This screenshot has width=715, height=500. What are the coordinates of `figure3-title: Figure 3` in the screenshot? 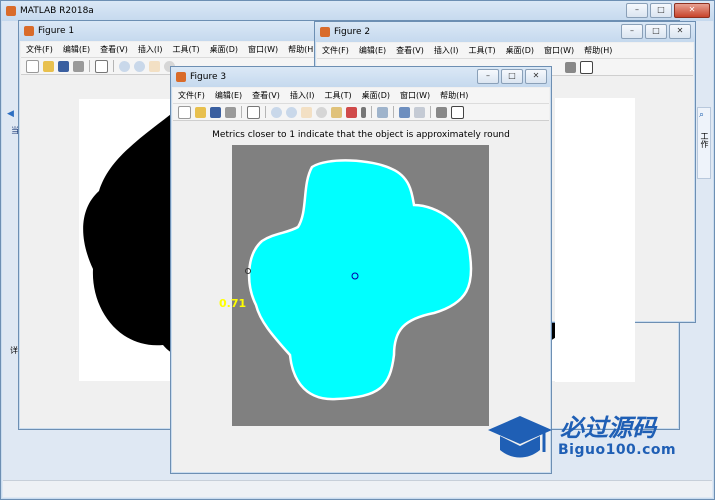 It's located at (208, 77).